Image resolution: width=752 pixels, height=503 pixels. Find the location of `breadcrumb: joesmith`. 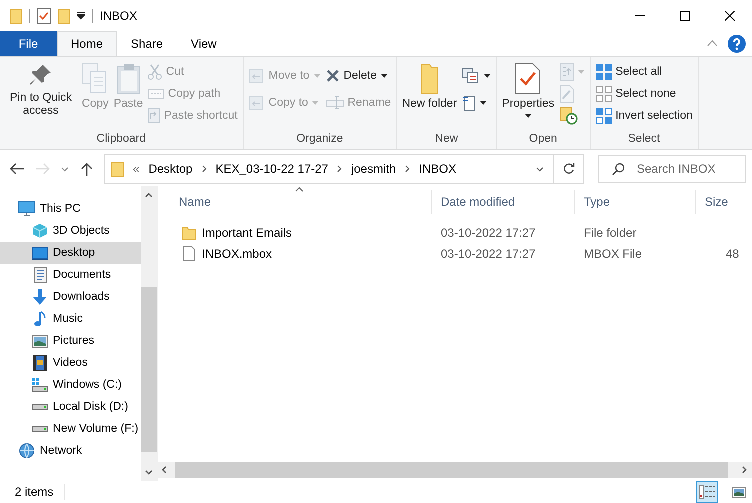

breadcrumb: joesmith is located at coordinates (373, 169).